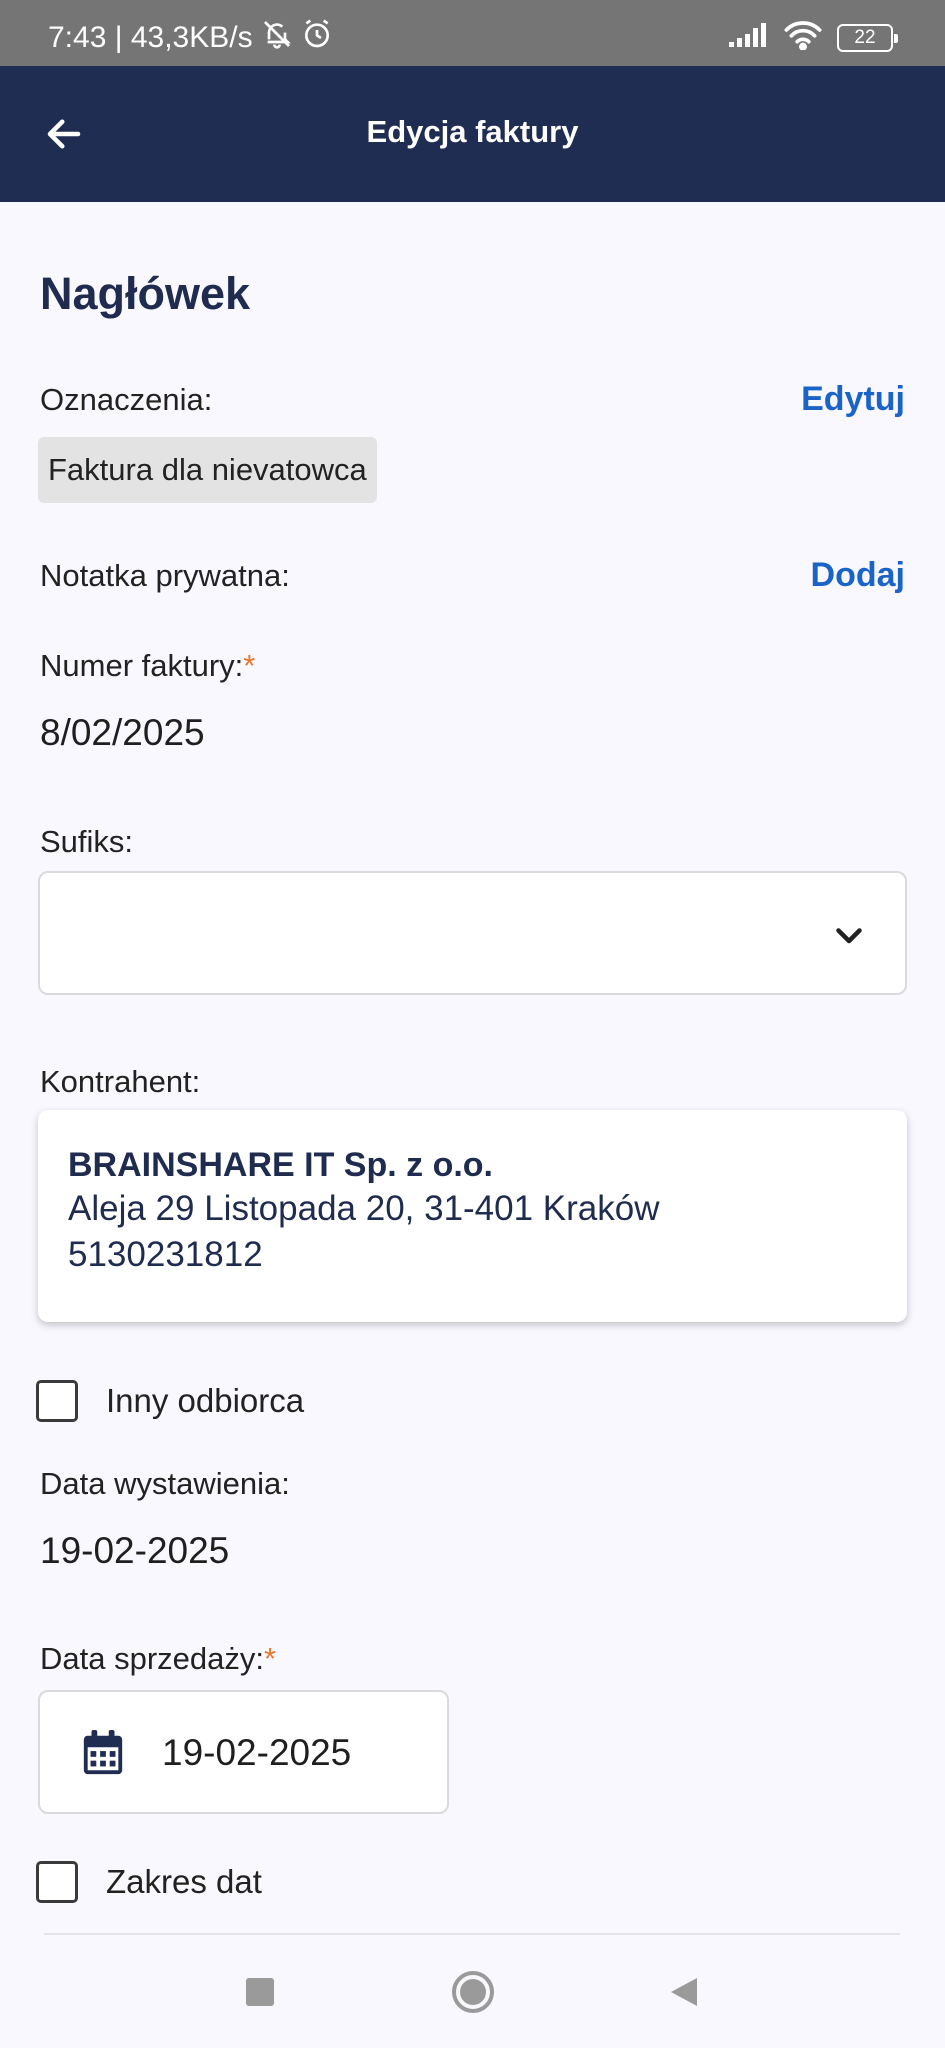 The image size is (945, 2048). I want to click on status-bar: 7:43 | 43,3KB/s 22, so click(472, 33).